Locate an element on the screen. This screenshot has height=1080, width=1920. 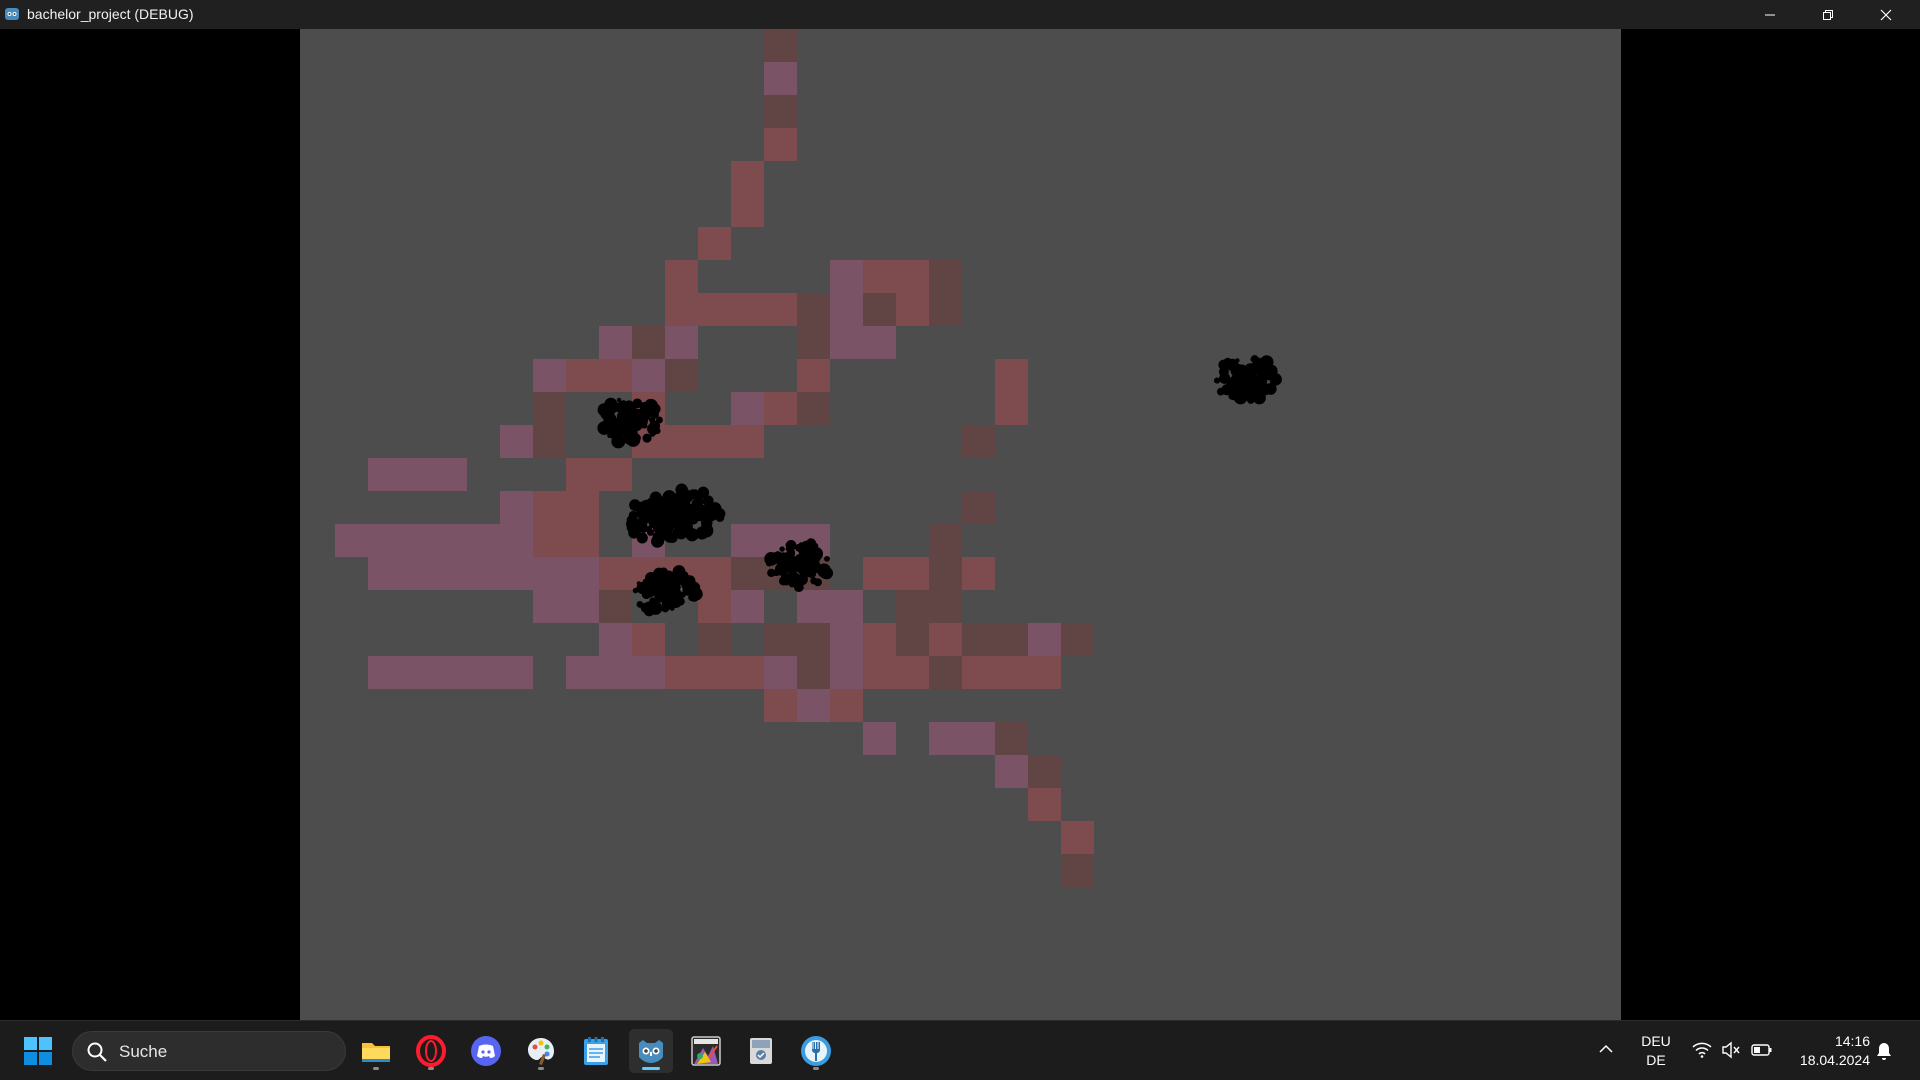
keyboard-layout: DE is located at coordinates (1656, 1060).